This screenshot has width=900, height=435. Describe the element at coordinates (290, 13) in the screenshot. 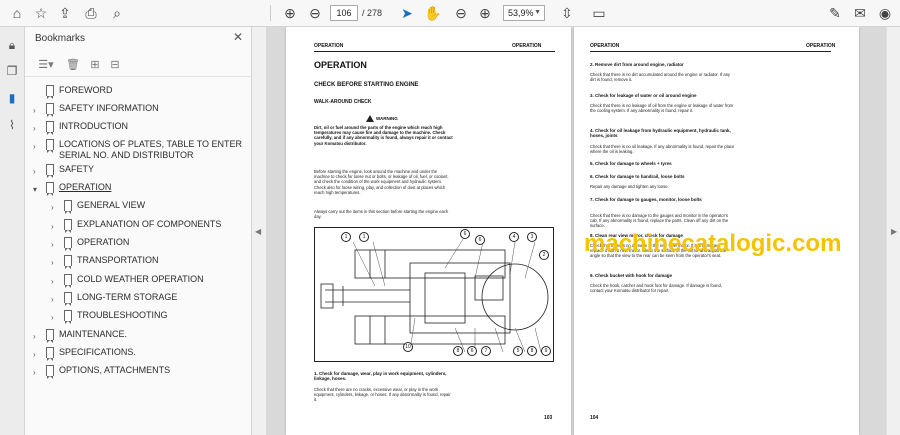

I see `prev-page-icon: ⊕` at that location.